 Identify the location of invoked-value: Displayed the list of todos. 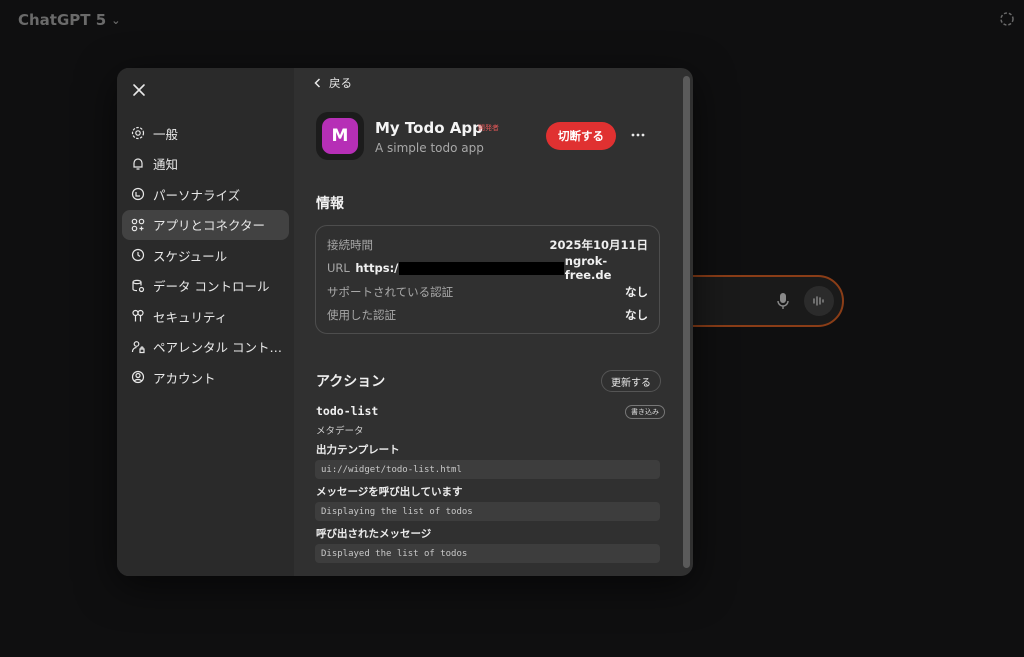
(487, 553).